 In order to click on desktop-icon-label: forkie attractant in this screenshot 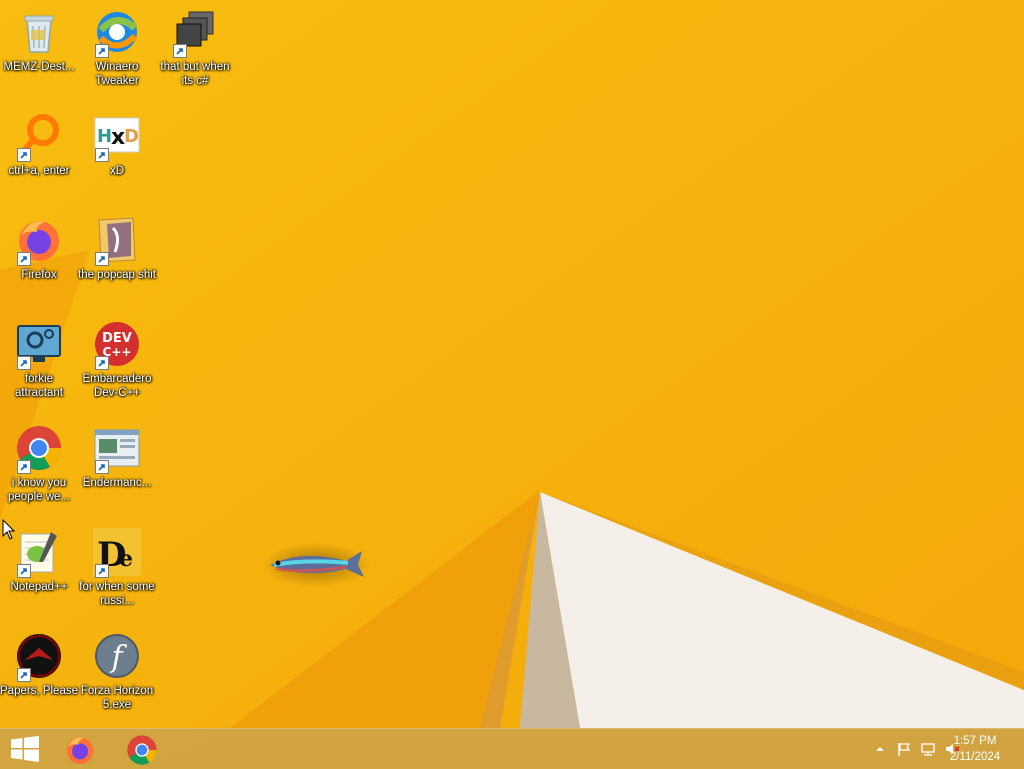, I will do `click(39, 386)`.